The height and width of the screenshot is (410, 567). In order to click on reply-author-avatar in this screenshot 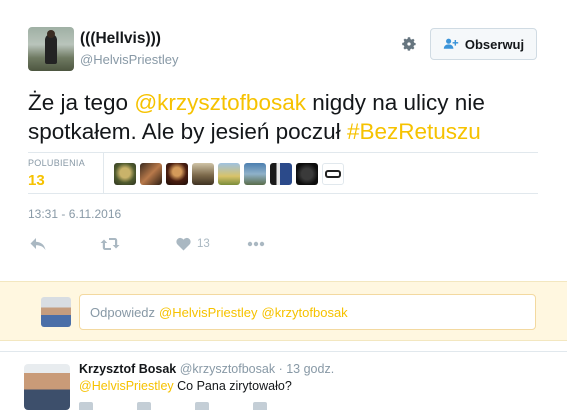, I will do `click(47, 387)`.